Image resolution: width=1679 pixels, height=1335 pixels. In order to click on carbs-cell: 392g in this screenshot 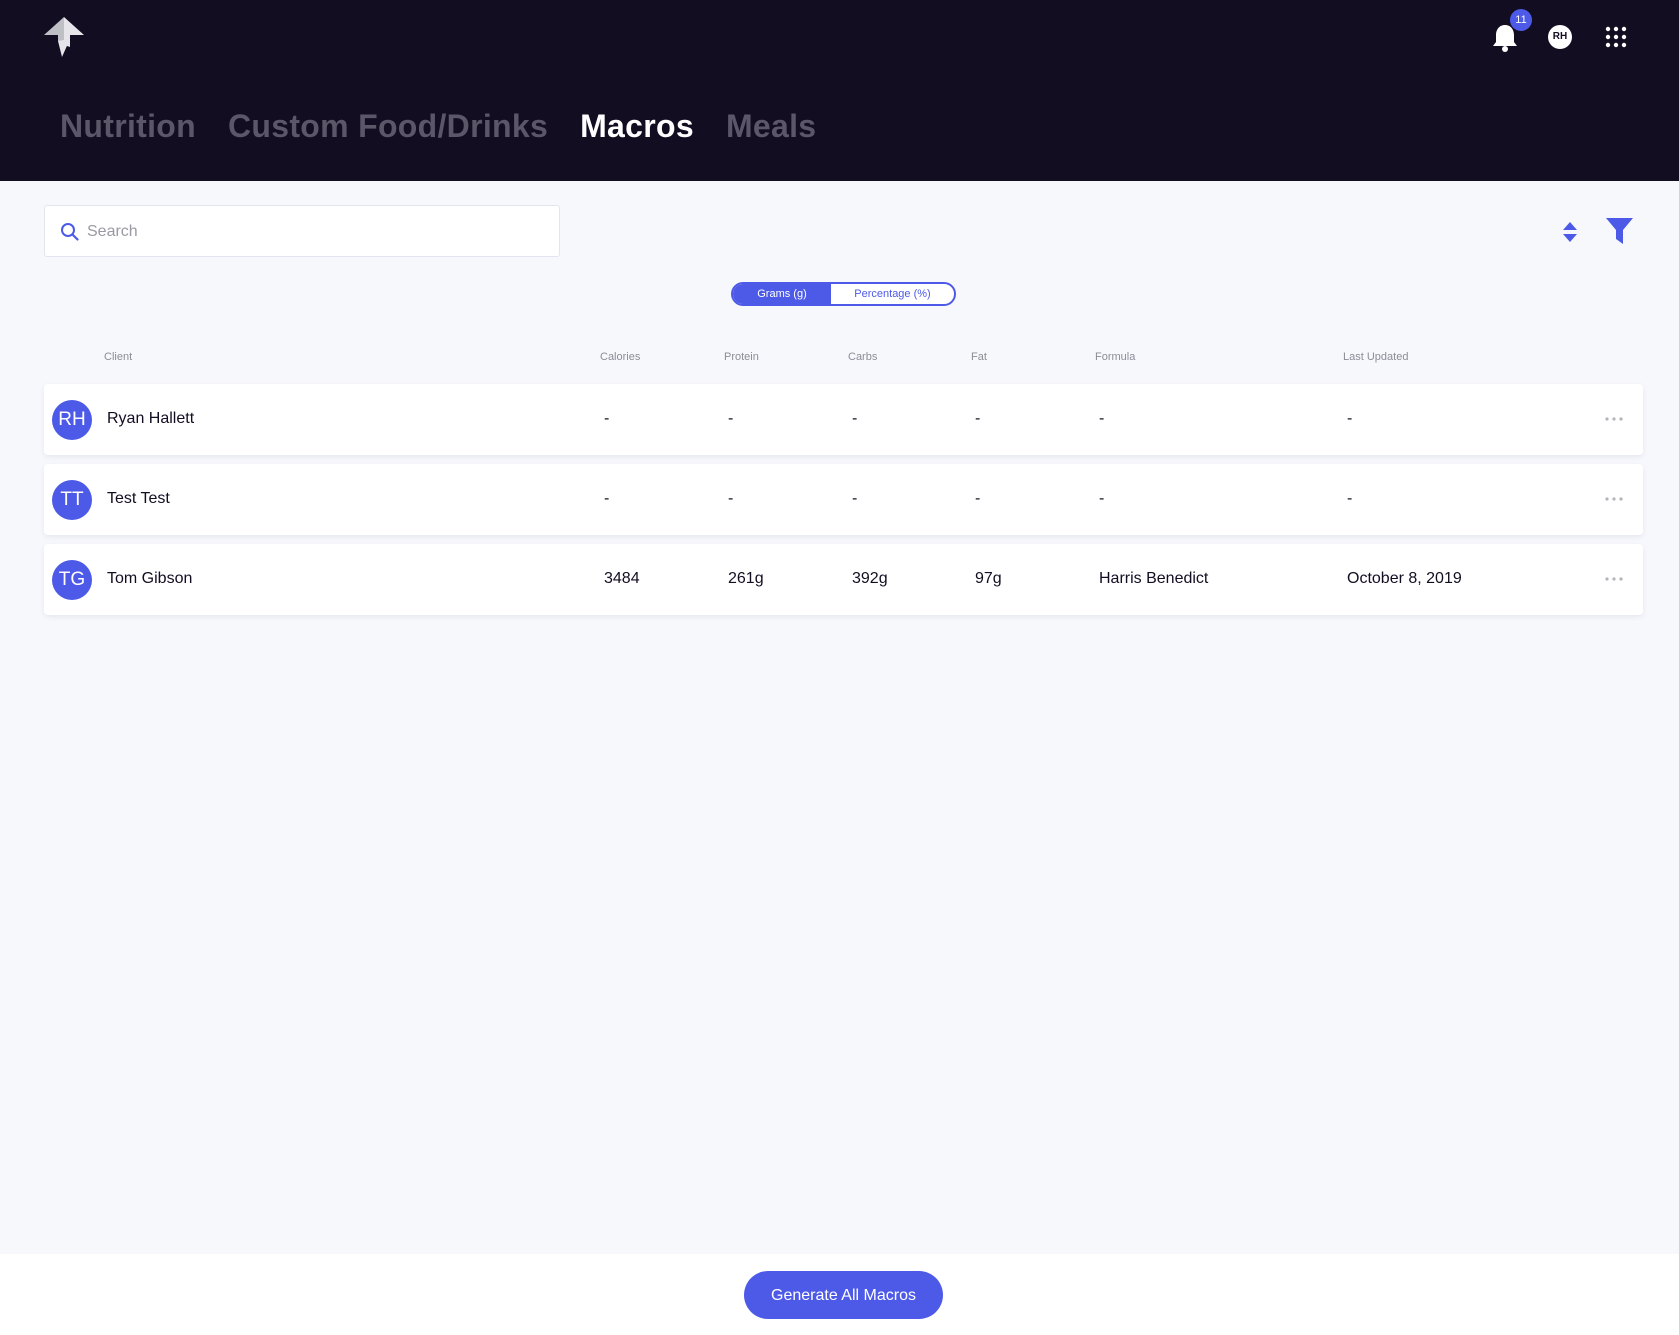, I will do `click(870, 578)`.